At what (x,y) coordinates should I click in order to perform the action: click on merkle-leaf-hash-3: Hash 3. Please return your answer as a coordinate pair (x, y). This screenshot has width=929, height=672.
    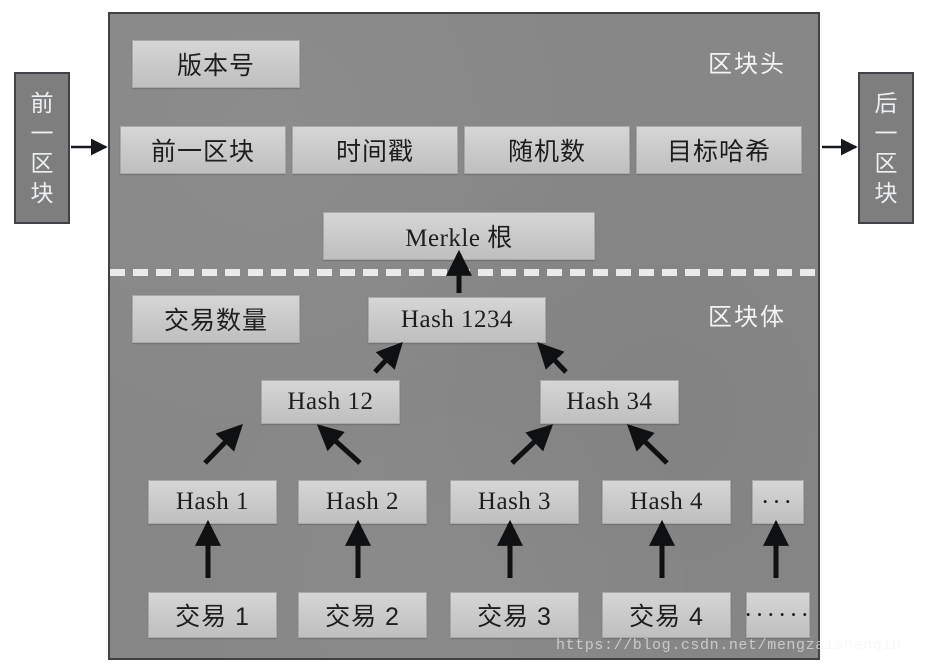
    Looking at the image, I should click on (514, 502).